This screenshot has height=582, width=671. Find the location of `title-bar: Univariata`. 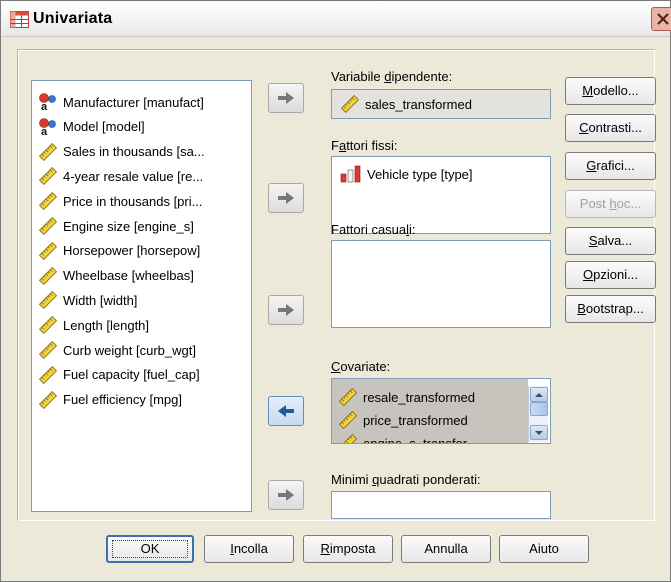

title-bar: Univariata is located at coordinates (336, 19).